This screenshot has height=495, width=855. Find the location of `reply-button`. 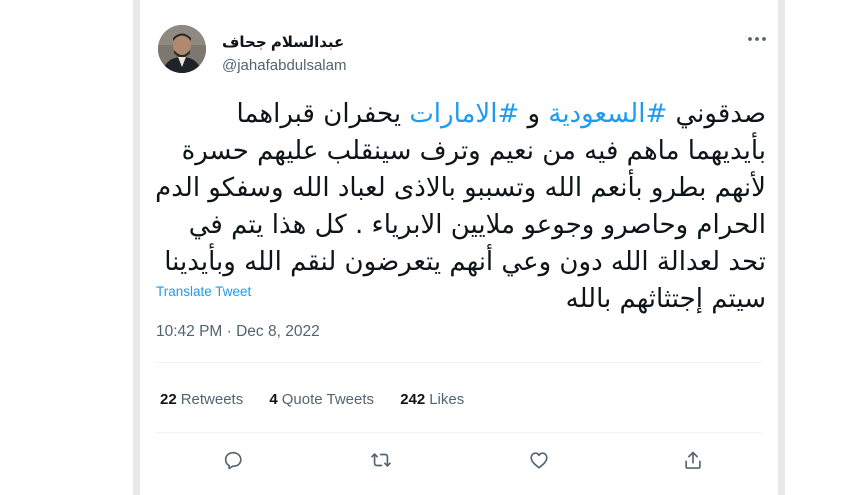

reply-button is located at coordinates (233, 460).